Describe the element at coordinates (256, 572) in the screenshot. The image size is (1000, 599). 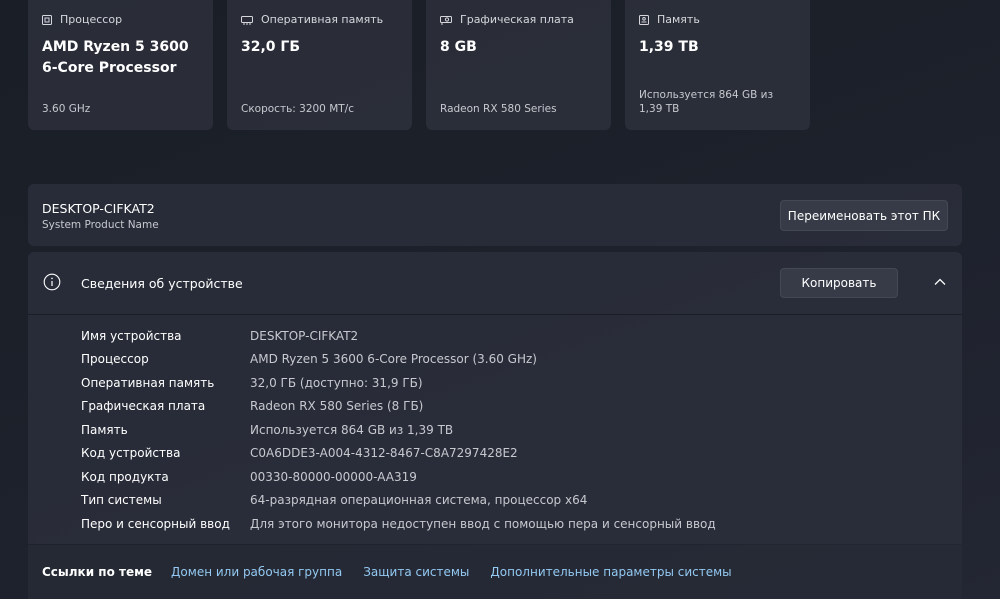
I see `link-domain-workgroup: Домен или рабочая группа` at that location.